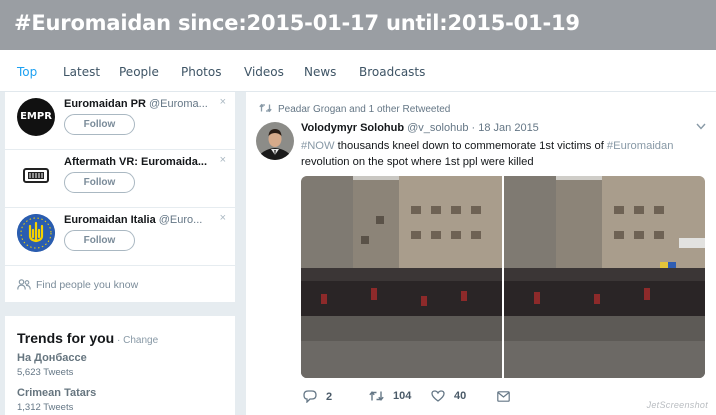 Image resolution: width=716 pixels, height=415 pixels. Describe the element at coordinates (320, 72) in the screenshot. I see `tab-news: News` at that location.